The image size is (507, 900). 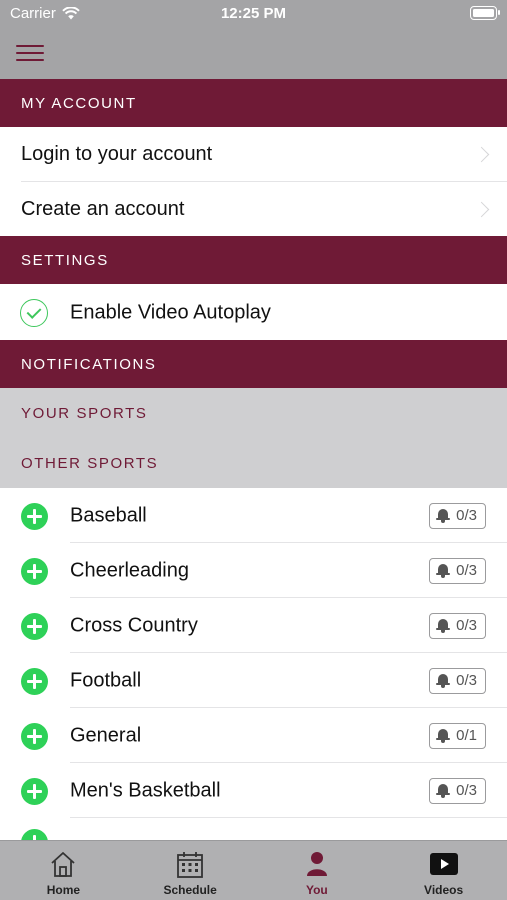 I want to click on sport-row: Baseball 0/3, so click(x=253, y=515).